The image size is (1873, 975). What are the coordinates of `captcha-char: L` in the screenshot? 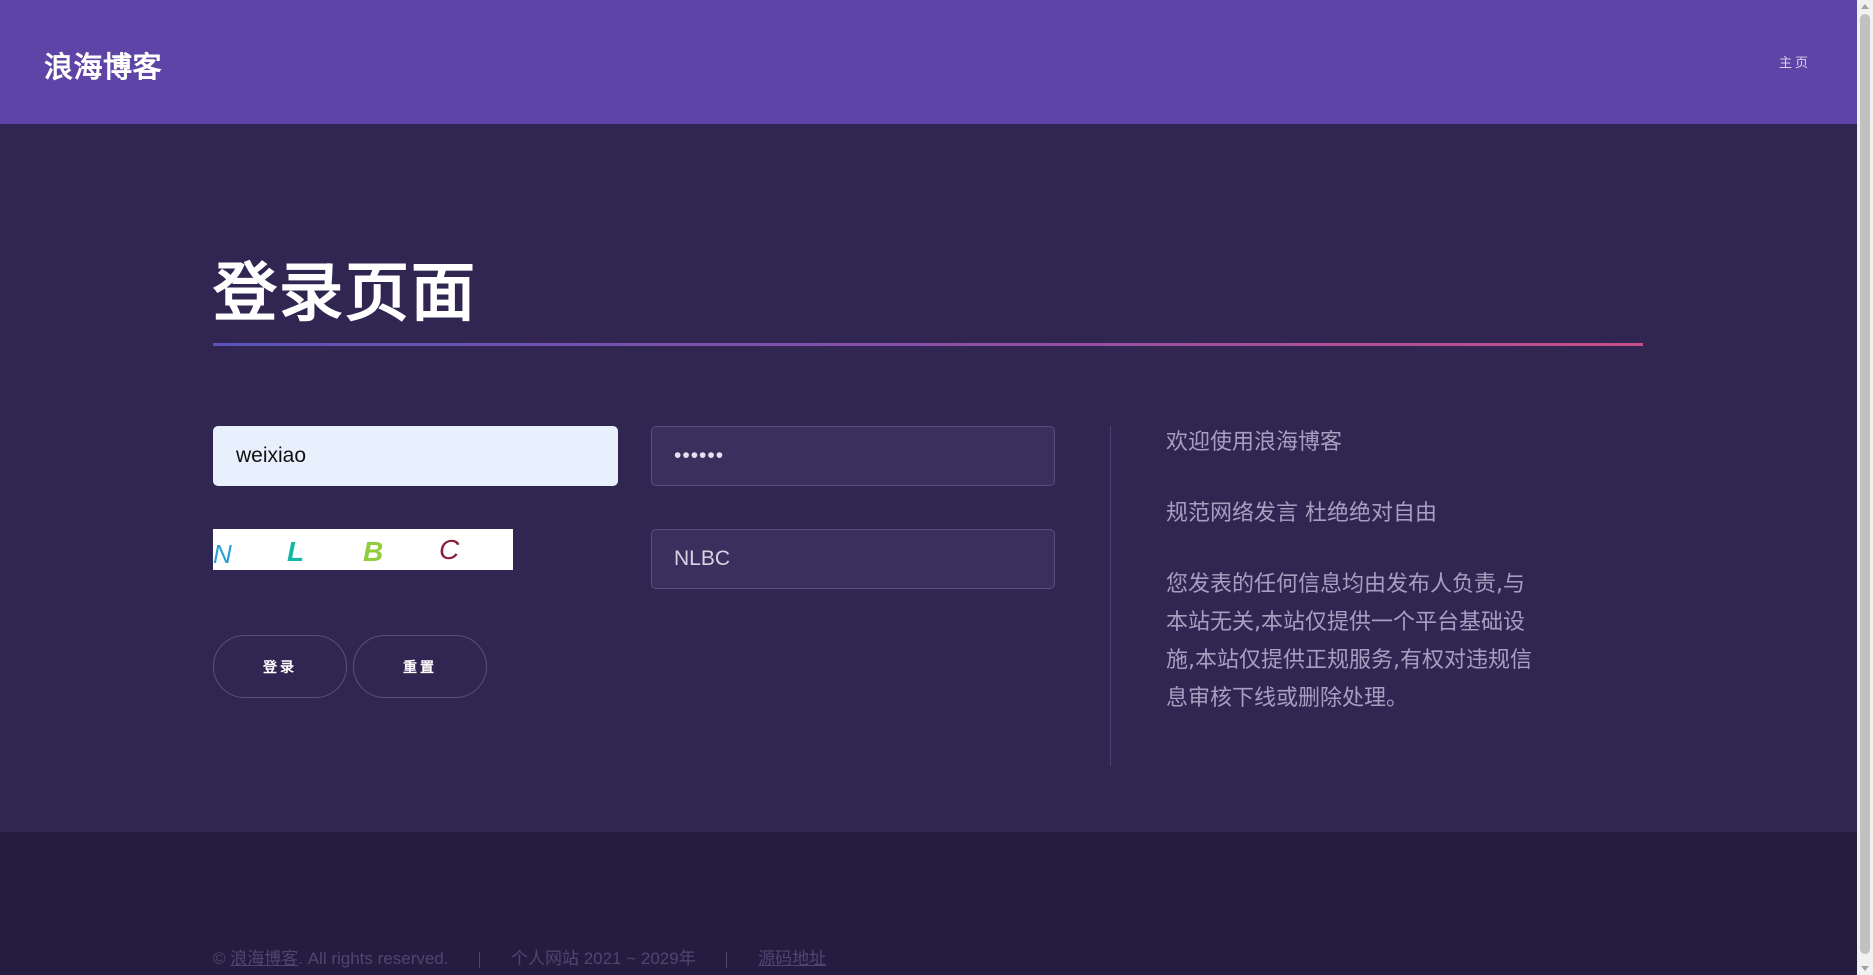 It's located at (296, 551).